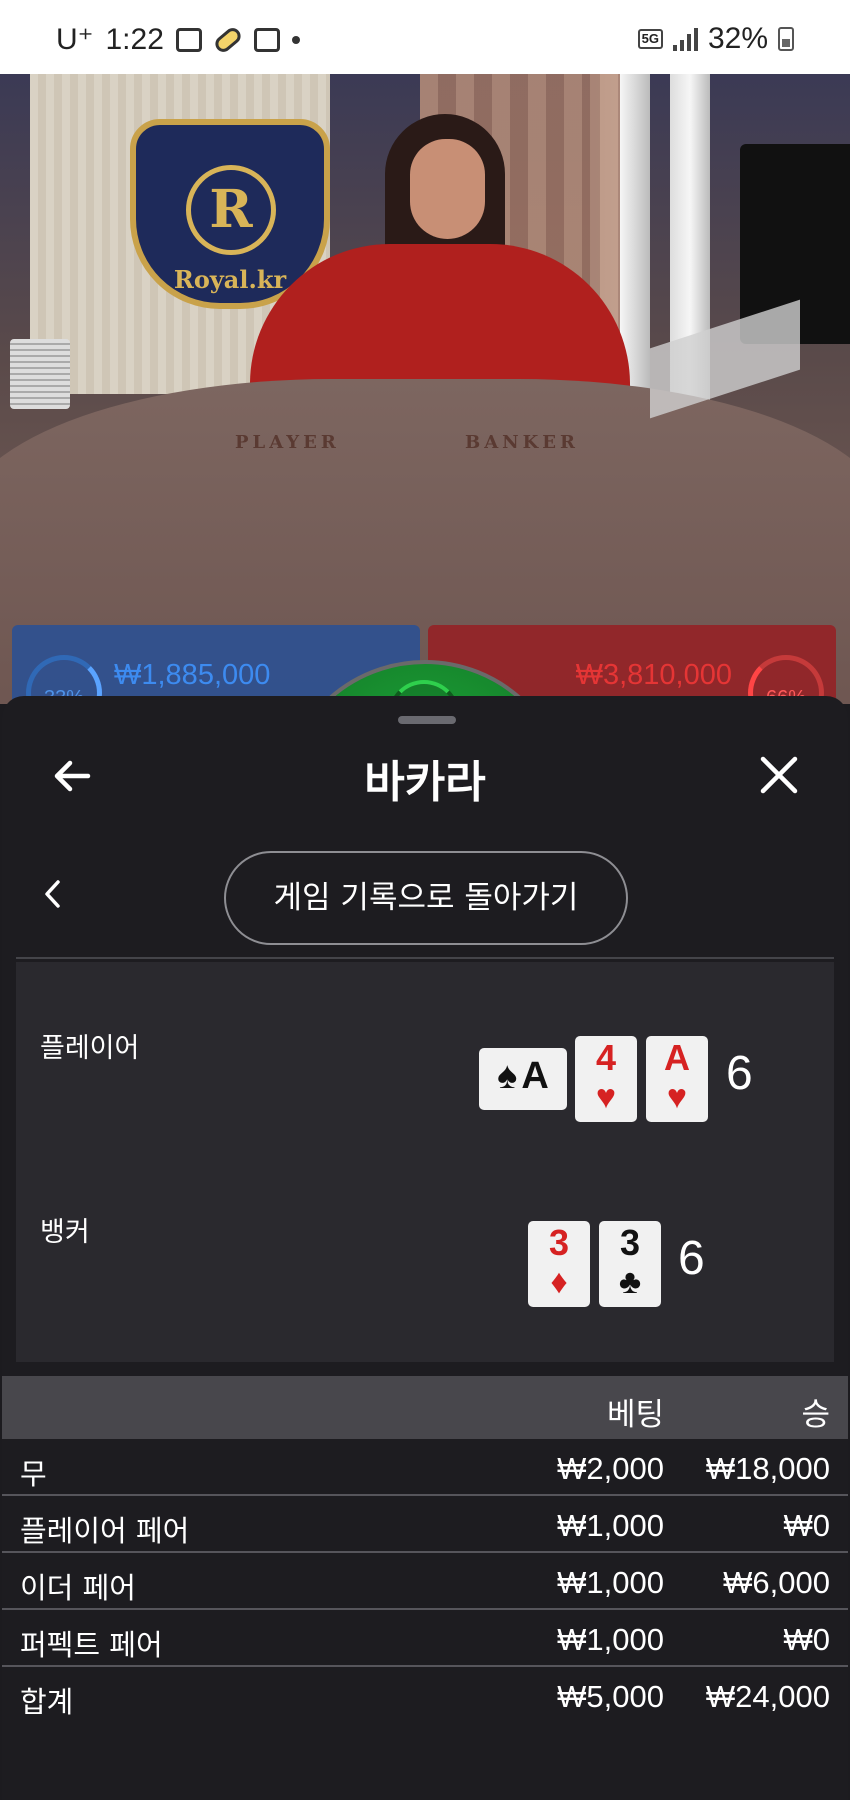 This screenshot has width=850, height=1800. Describe the element at coordinates (739, 1073) in the screenshot. I see `player-score: 6` at that location.